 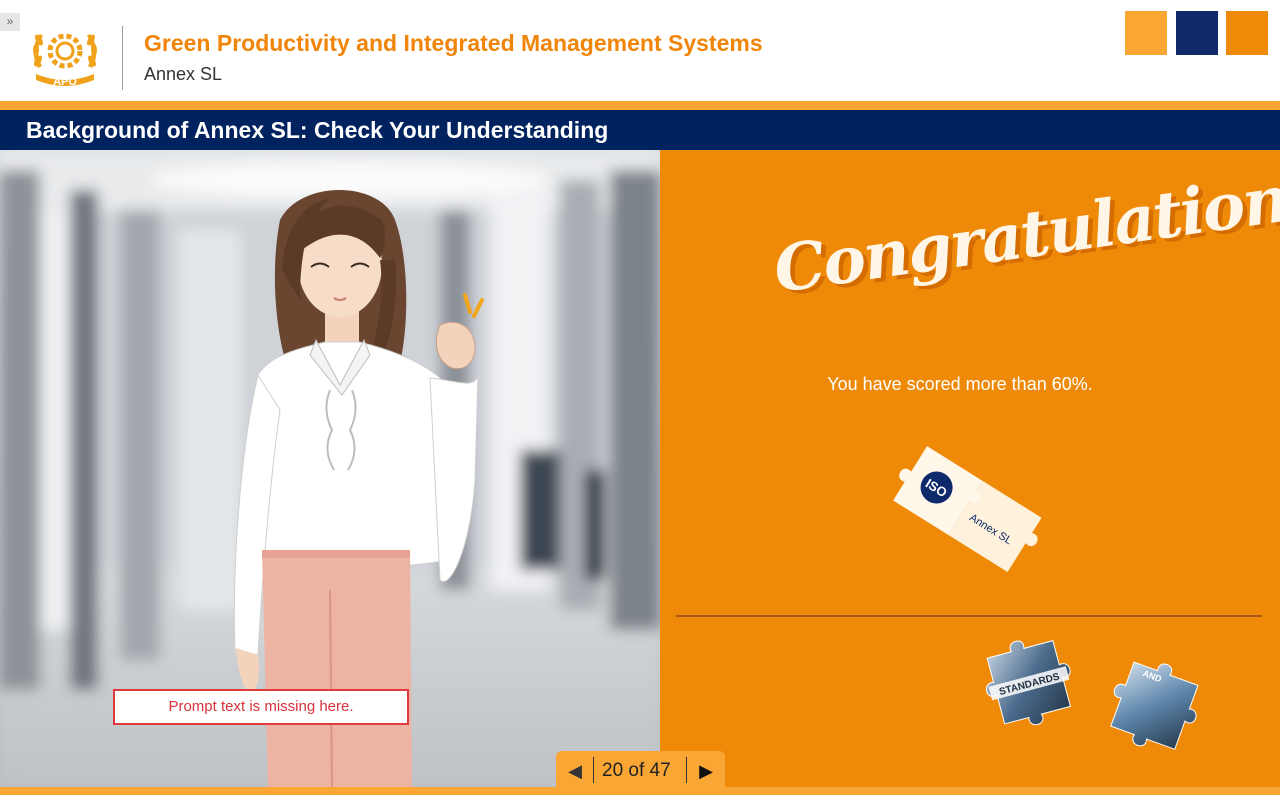 I want to click on header-divider, so click(x=122, y=58).